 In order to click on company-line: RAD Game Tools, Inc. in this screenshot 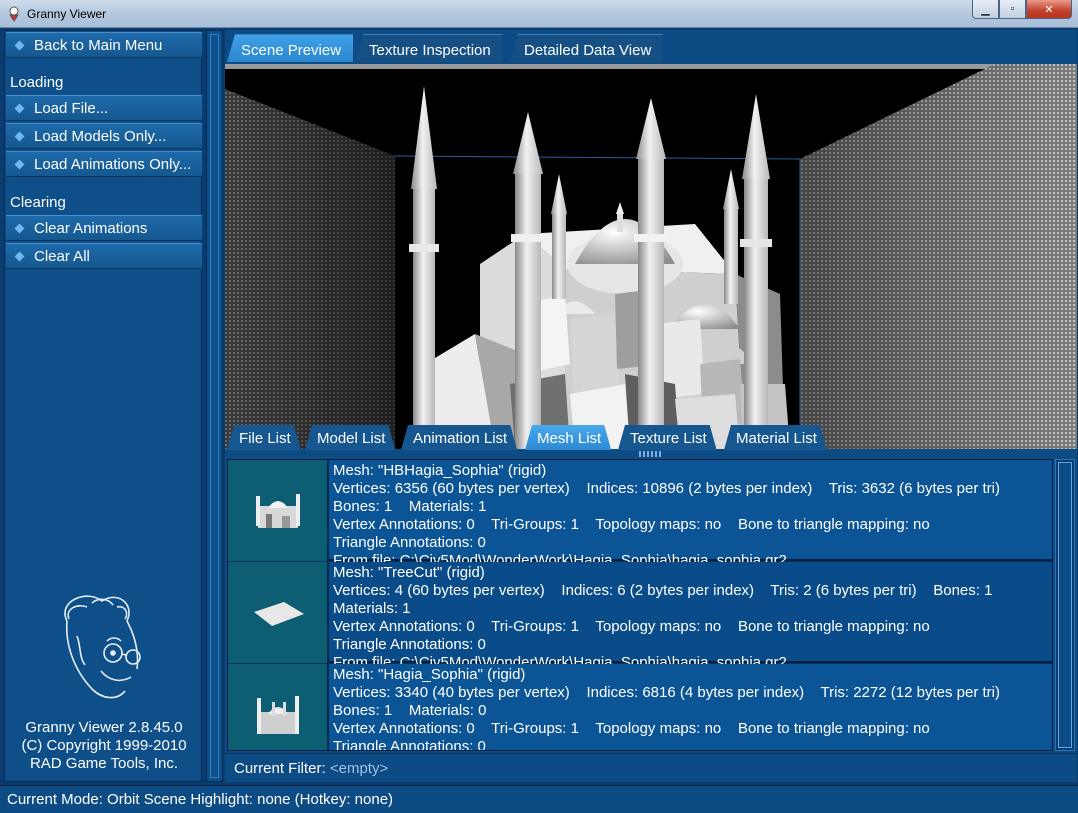, I will do `click(104, 763)`.